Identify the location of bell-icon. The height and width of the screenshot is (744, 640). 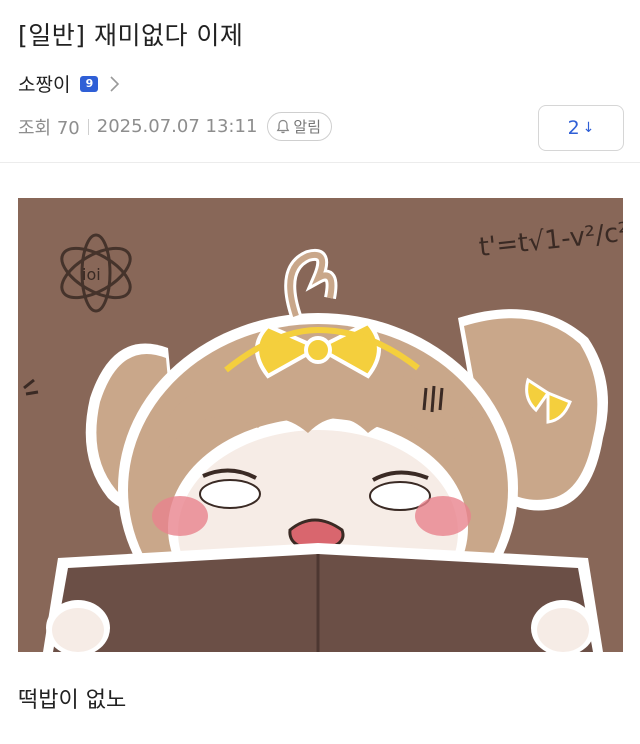
(283, 126).